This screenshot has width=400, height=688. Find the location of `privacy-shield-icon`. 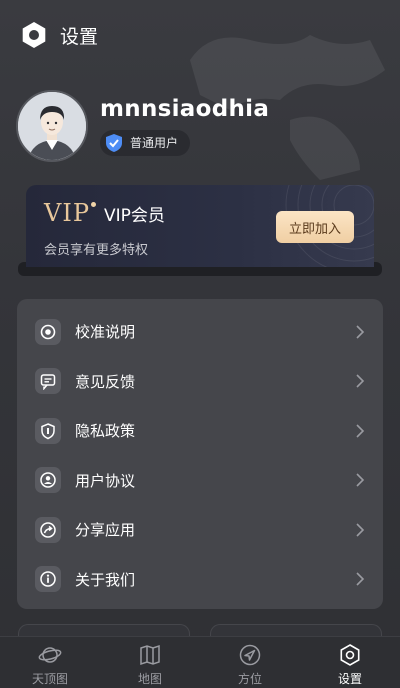

privacy-shield-icon is located at coordinates (48, 430).